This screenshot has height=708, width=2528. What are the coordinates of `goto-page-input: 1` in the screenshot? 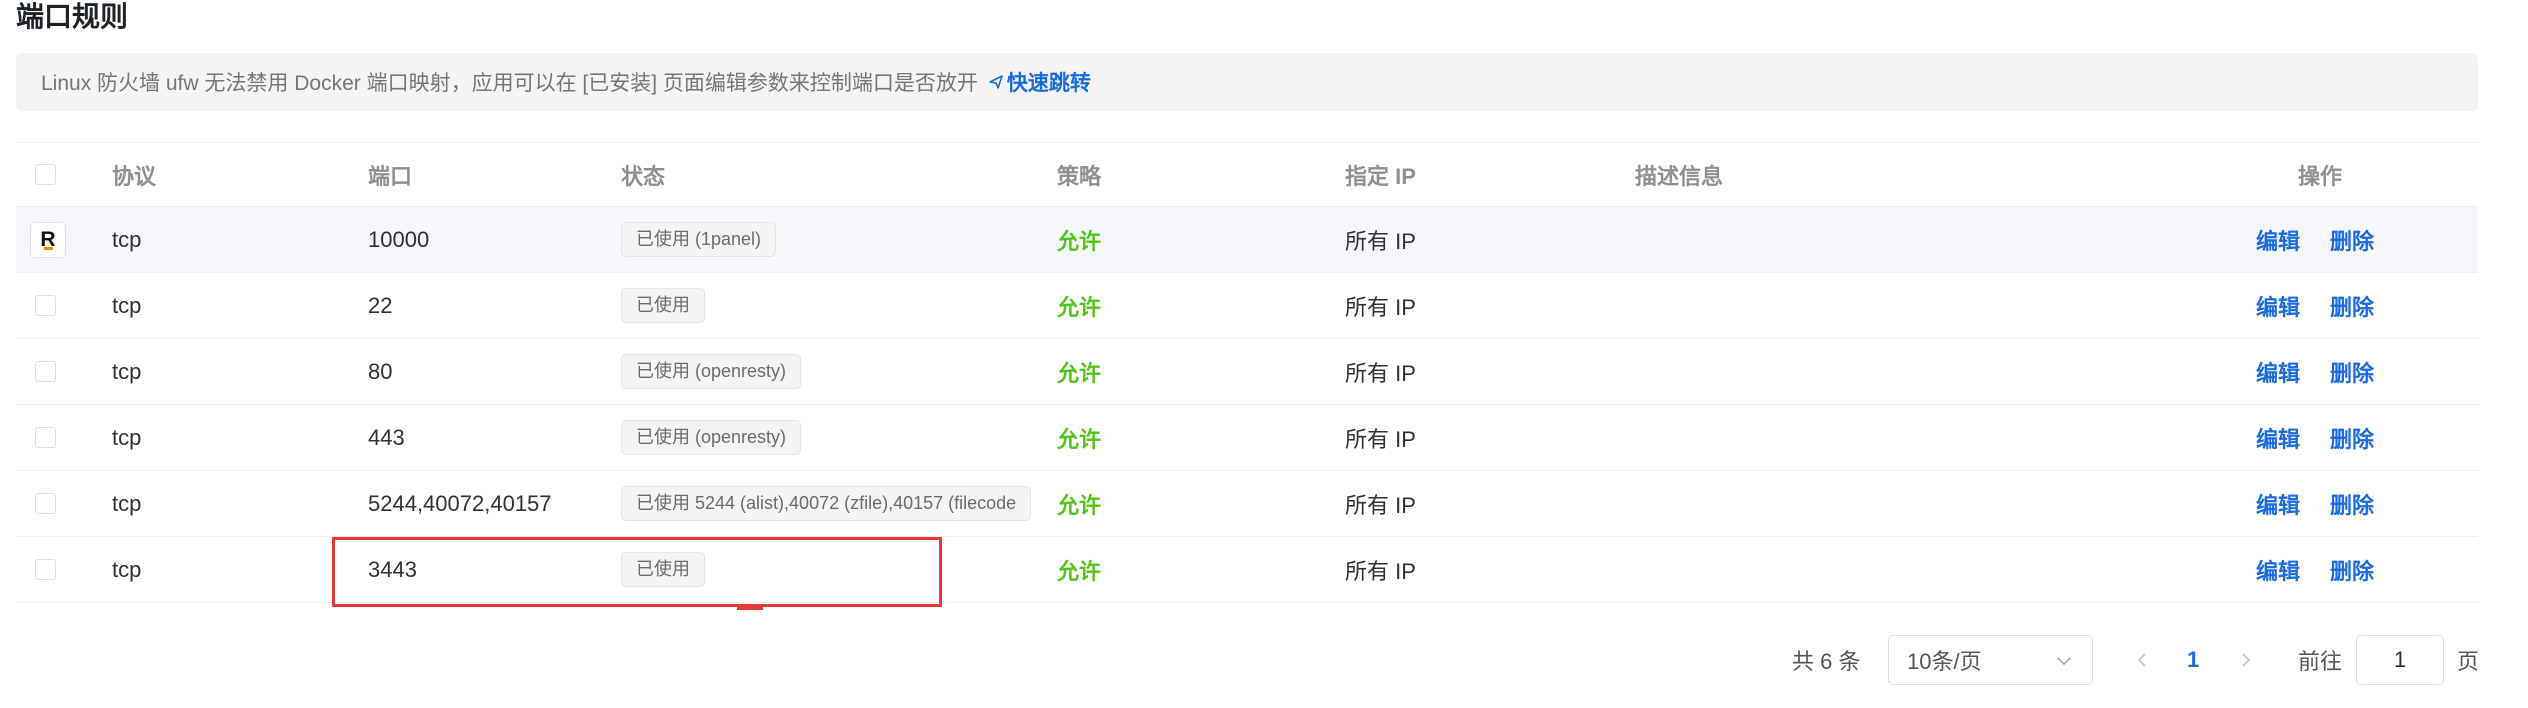 It's located at (2400, 660).